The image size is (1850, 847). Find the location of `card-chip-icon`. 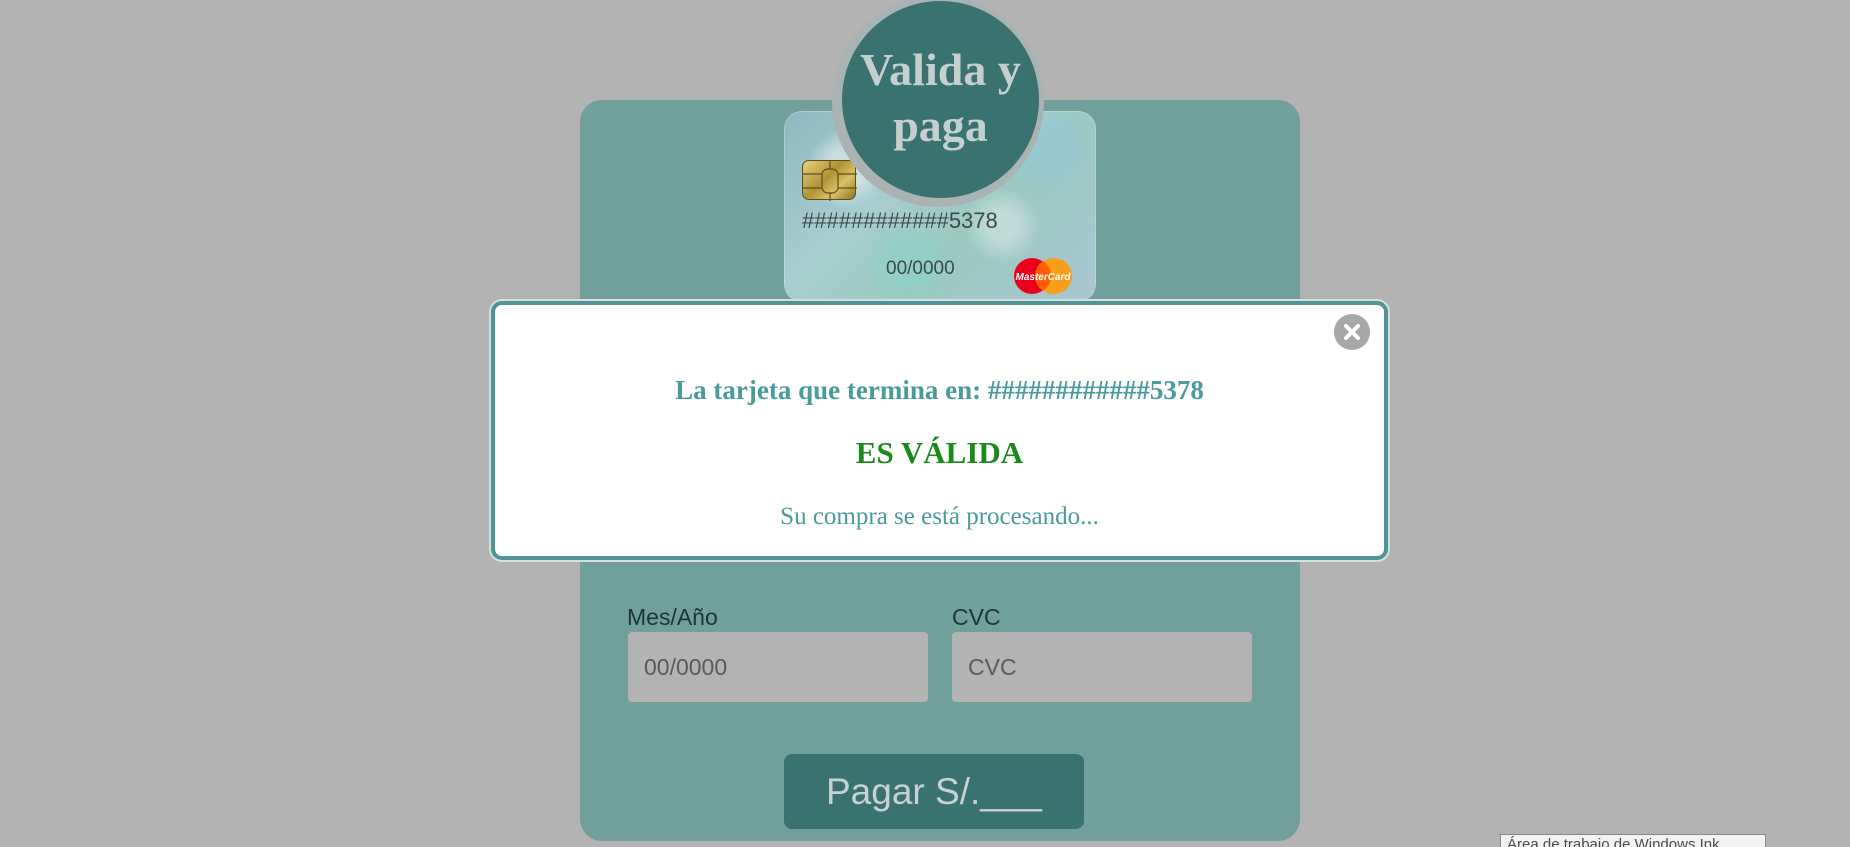

card-chip-icon is located at coordinates (829, 180).